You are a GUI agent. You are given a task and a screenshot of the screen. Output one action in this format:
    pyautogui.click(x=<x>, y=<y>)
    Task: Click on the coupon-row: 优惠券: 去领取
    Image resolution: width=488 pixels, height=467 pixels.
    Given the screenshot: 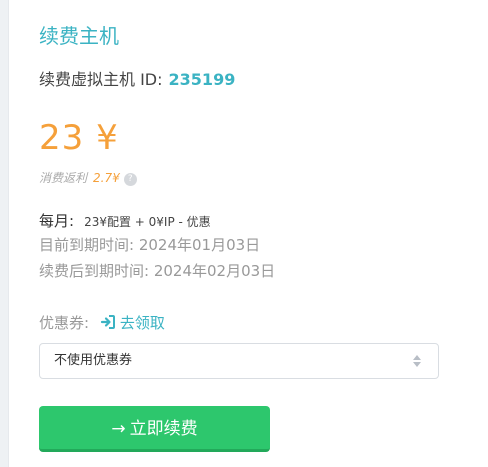 What is the action you would take?
    pyautogui.click(x=102, y=322)
    